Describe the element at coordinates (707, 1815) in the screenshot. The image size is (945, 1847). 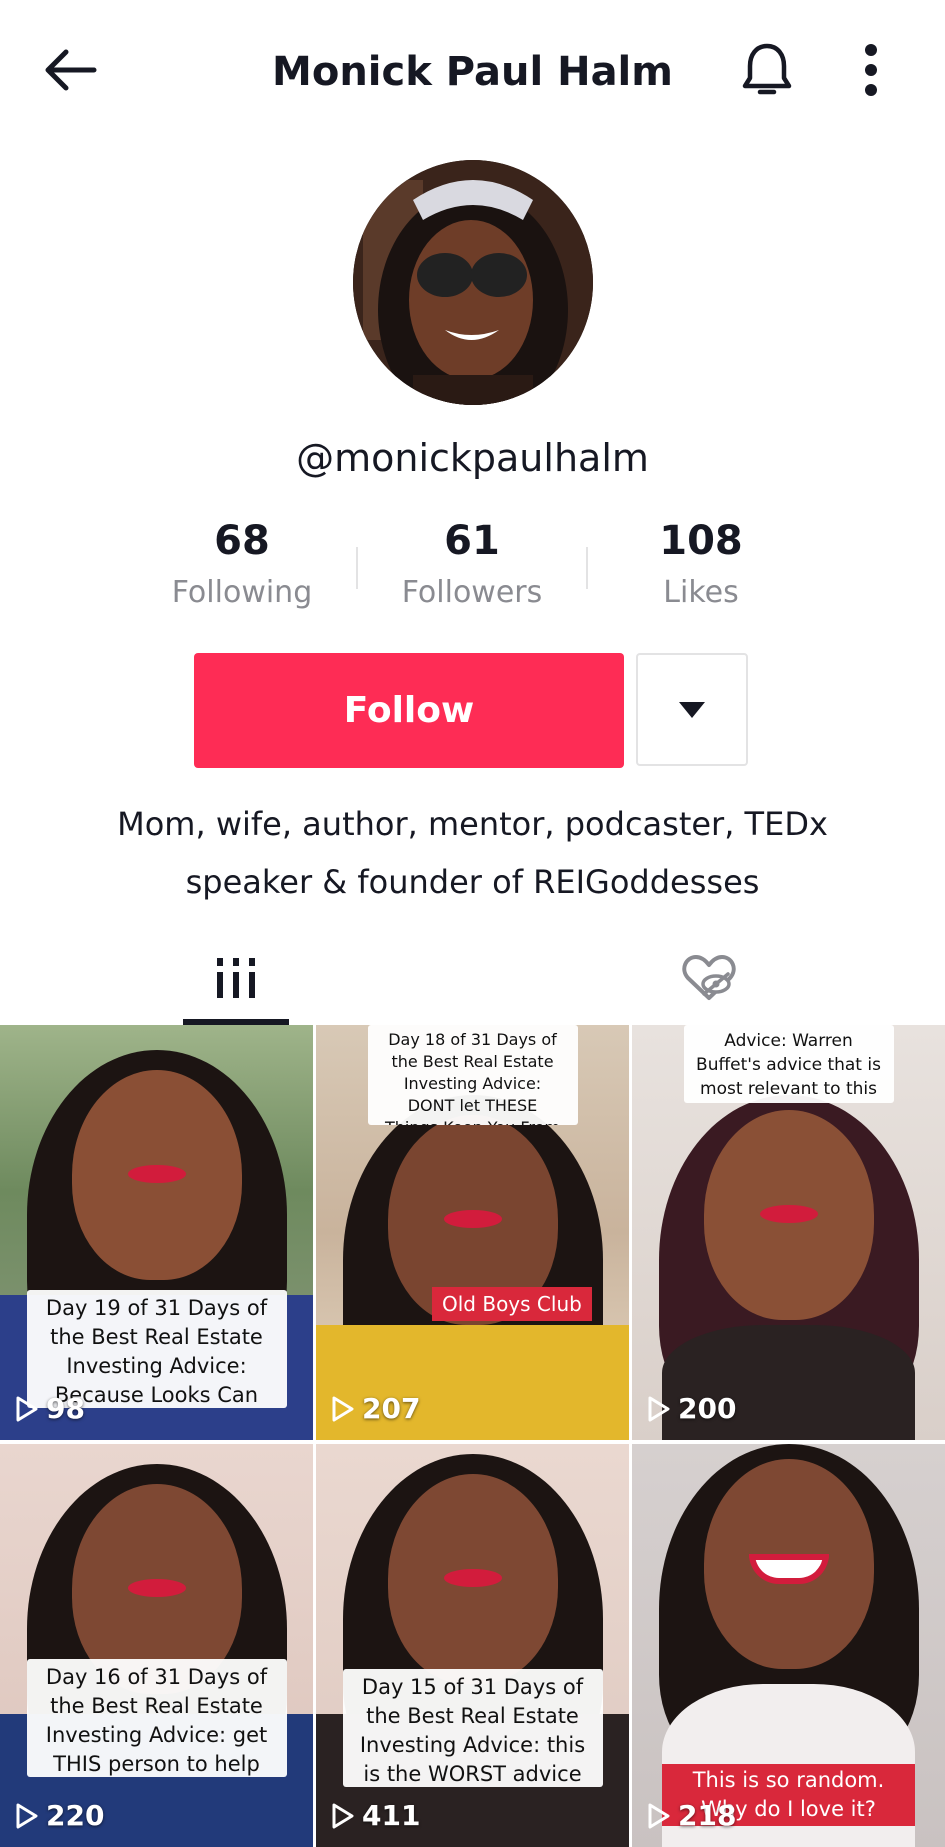
I see `view-count: 218` at that location.